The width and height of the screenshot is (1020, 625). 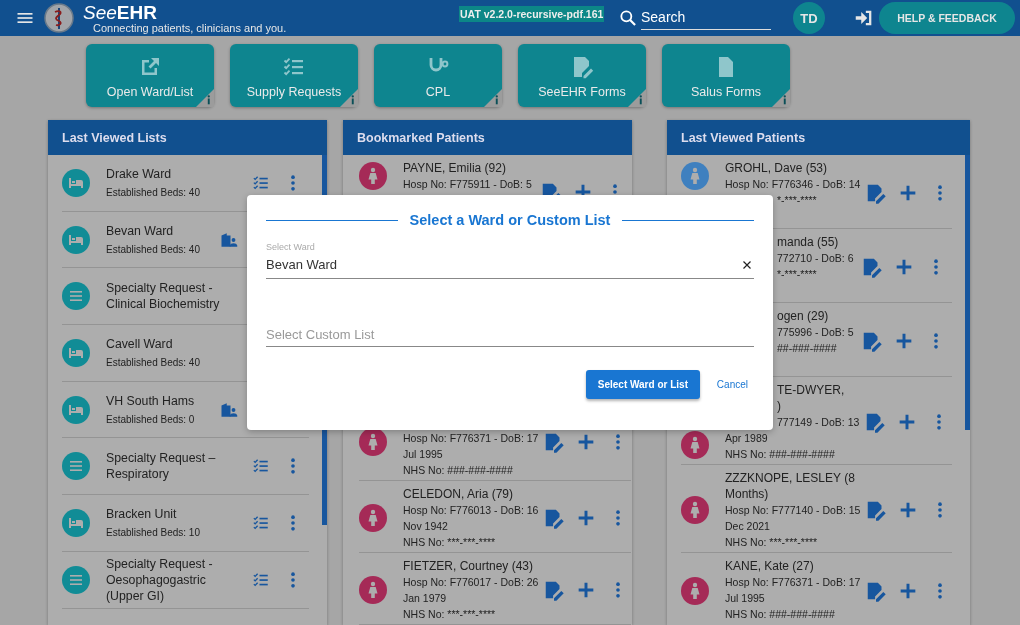 I want to click on patient-detail: ##-###-####, so click(x=807, y=348).